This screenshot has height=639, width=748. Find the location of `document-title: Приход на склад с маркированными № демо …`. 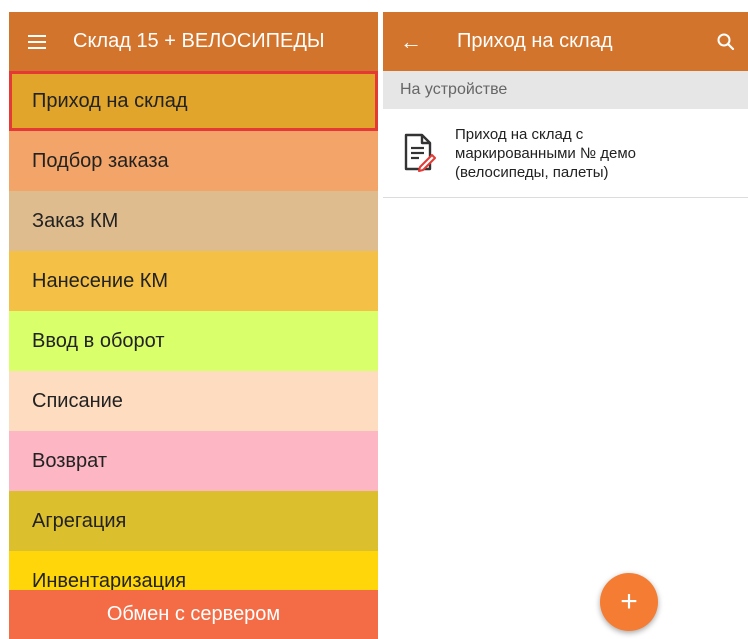

document-title: Приход на склад с маркированными № демо … is located at coordinates (545, 153).